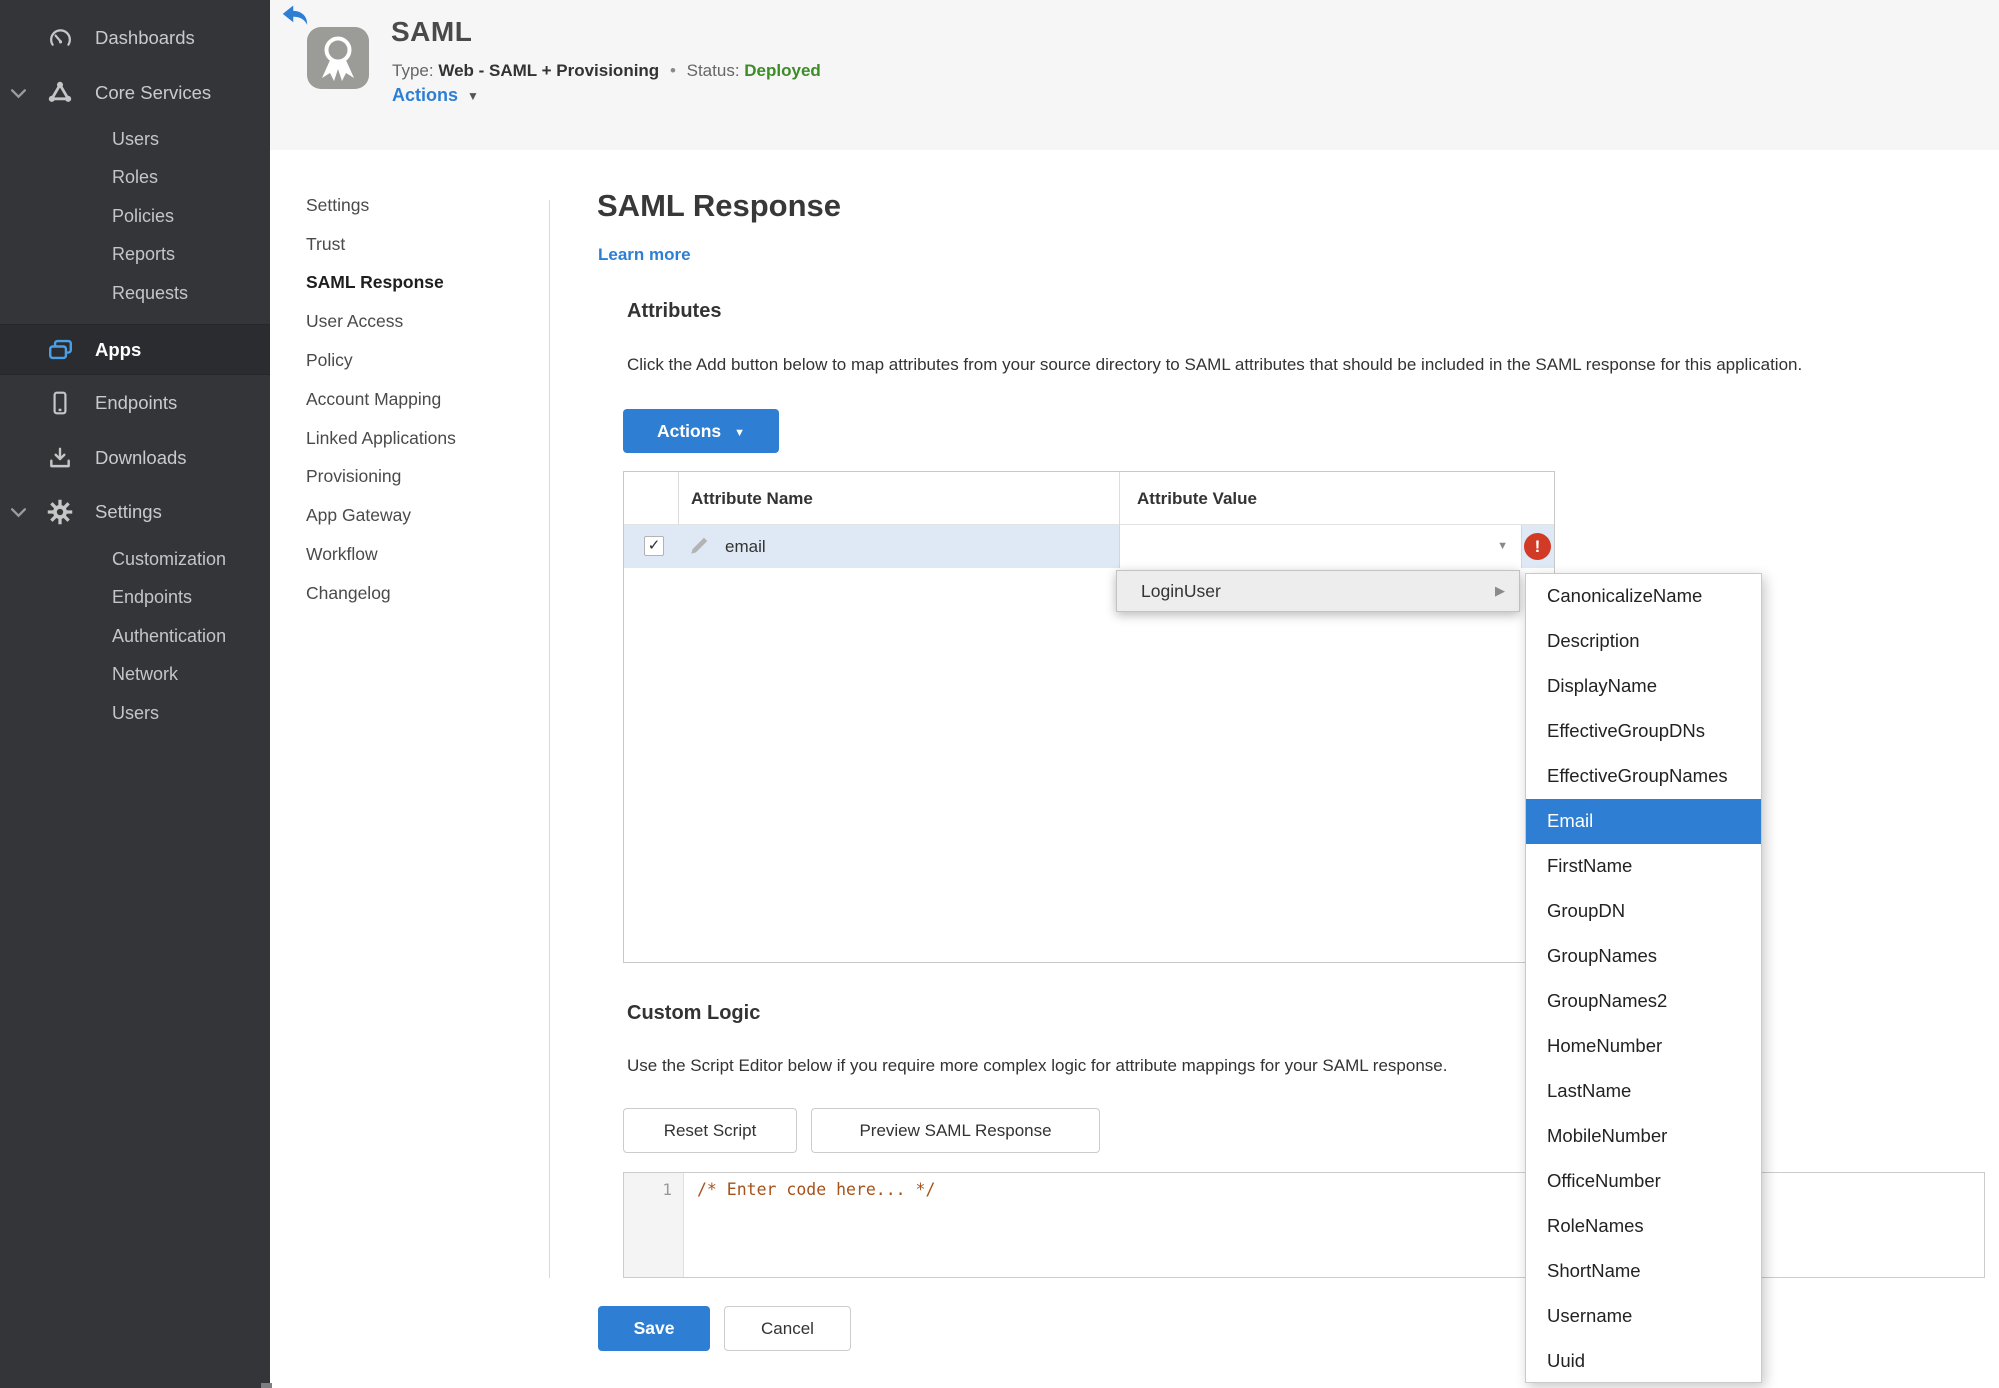  I want to click on core-services-icon, so click(60, 93).